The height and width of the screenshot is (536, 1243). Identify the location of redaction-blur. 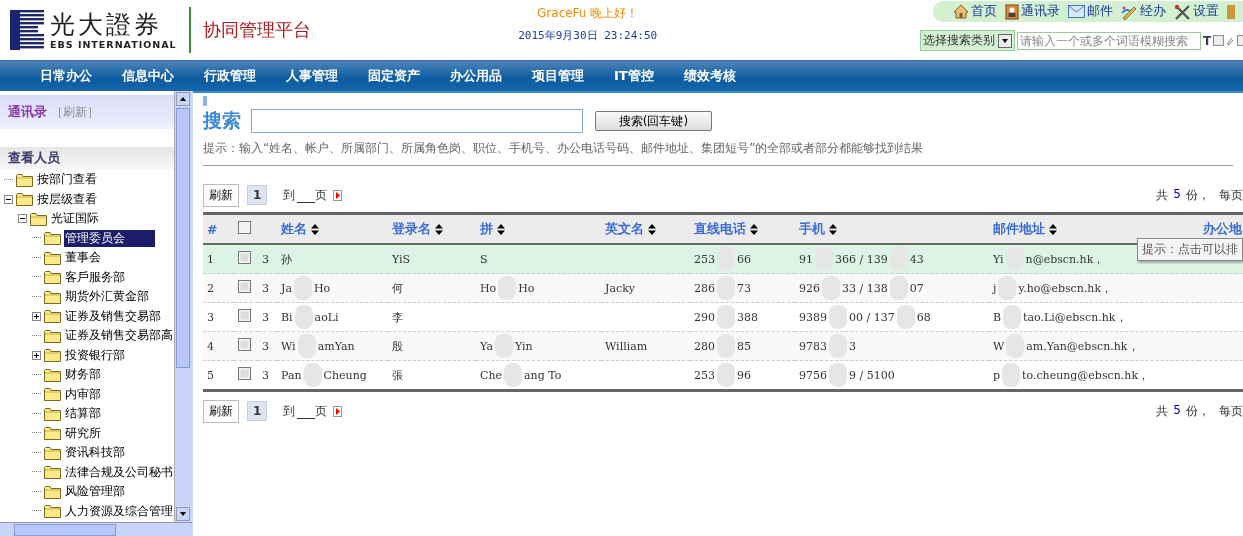
(1012, 317).